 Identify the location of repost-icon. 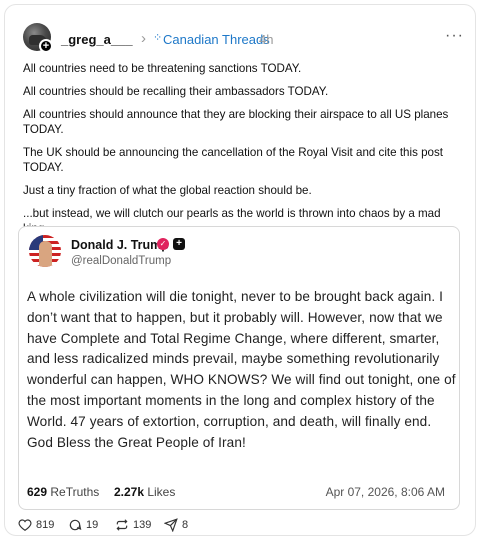
(122, 525).